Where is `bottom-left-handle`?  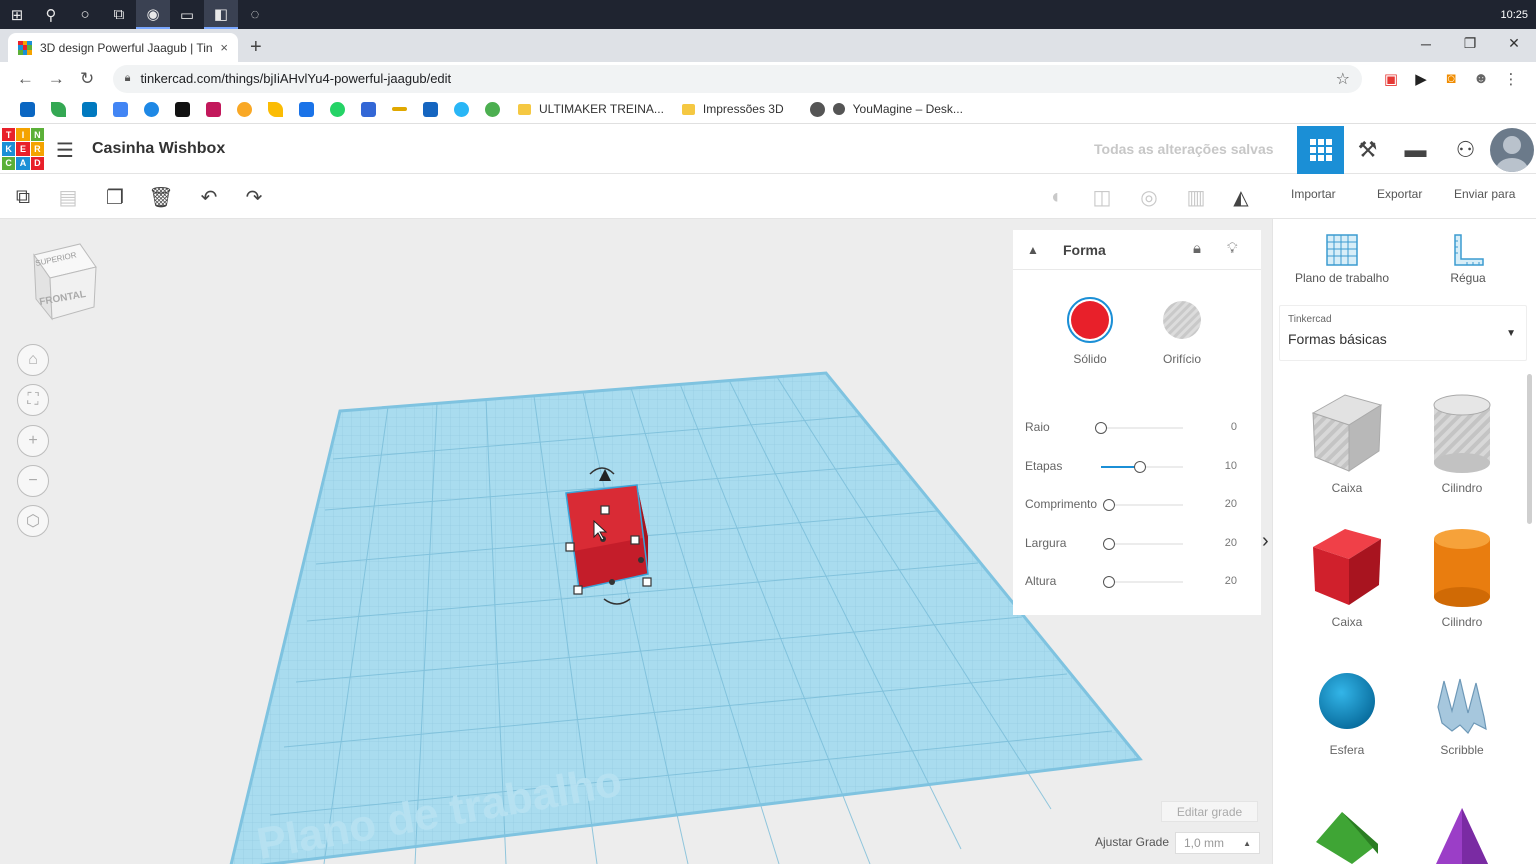
bottom-left-handle is located at coordinates (578, 590).